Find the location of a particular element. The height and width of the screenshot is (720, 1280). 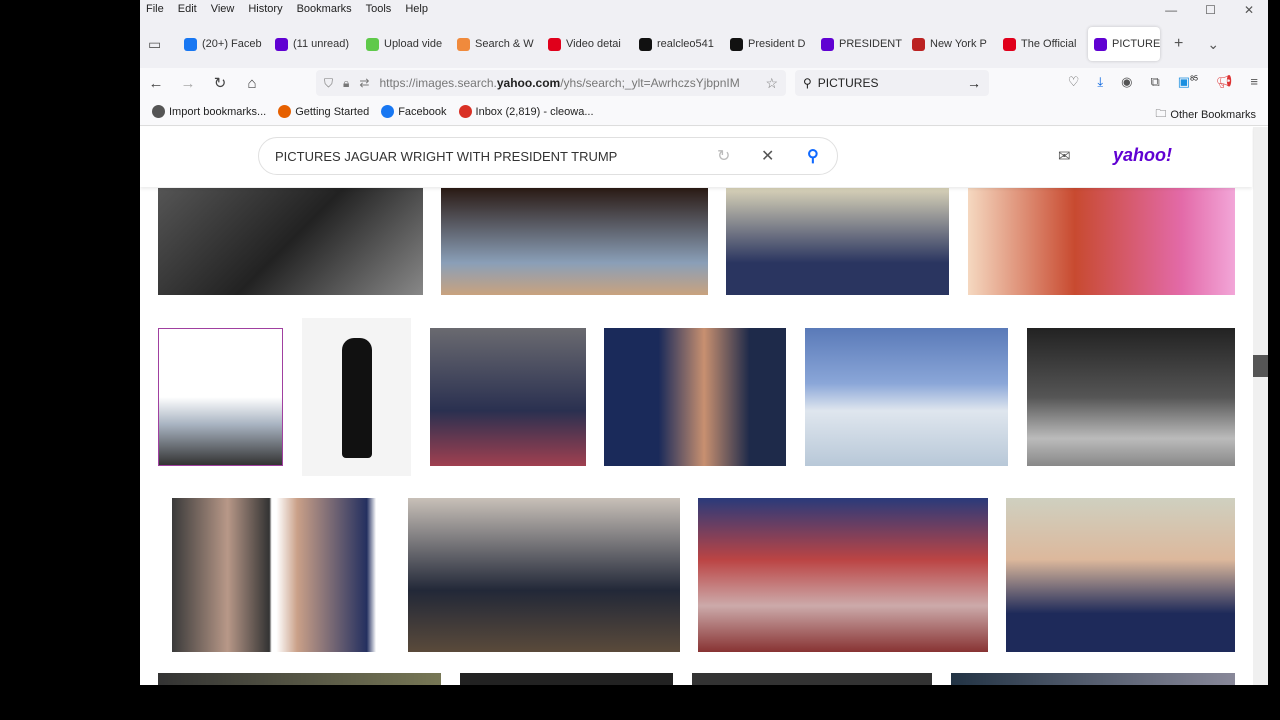

extension-badge-icon: ▣85 is located at coordinates (1188, 82).